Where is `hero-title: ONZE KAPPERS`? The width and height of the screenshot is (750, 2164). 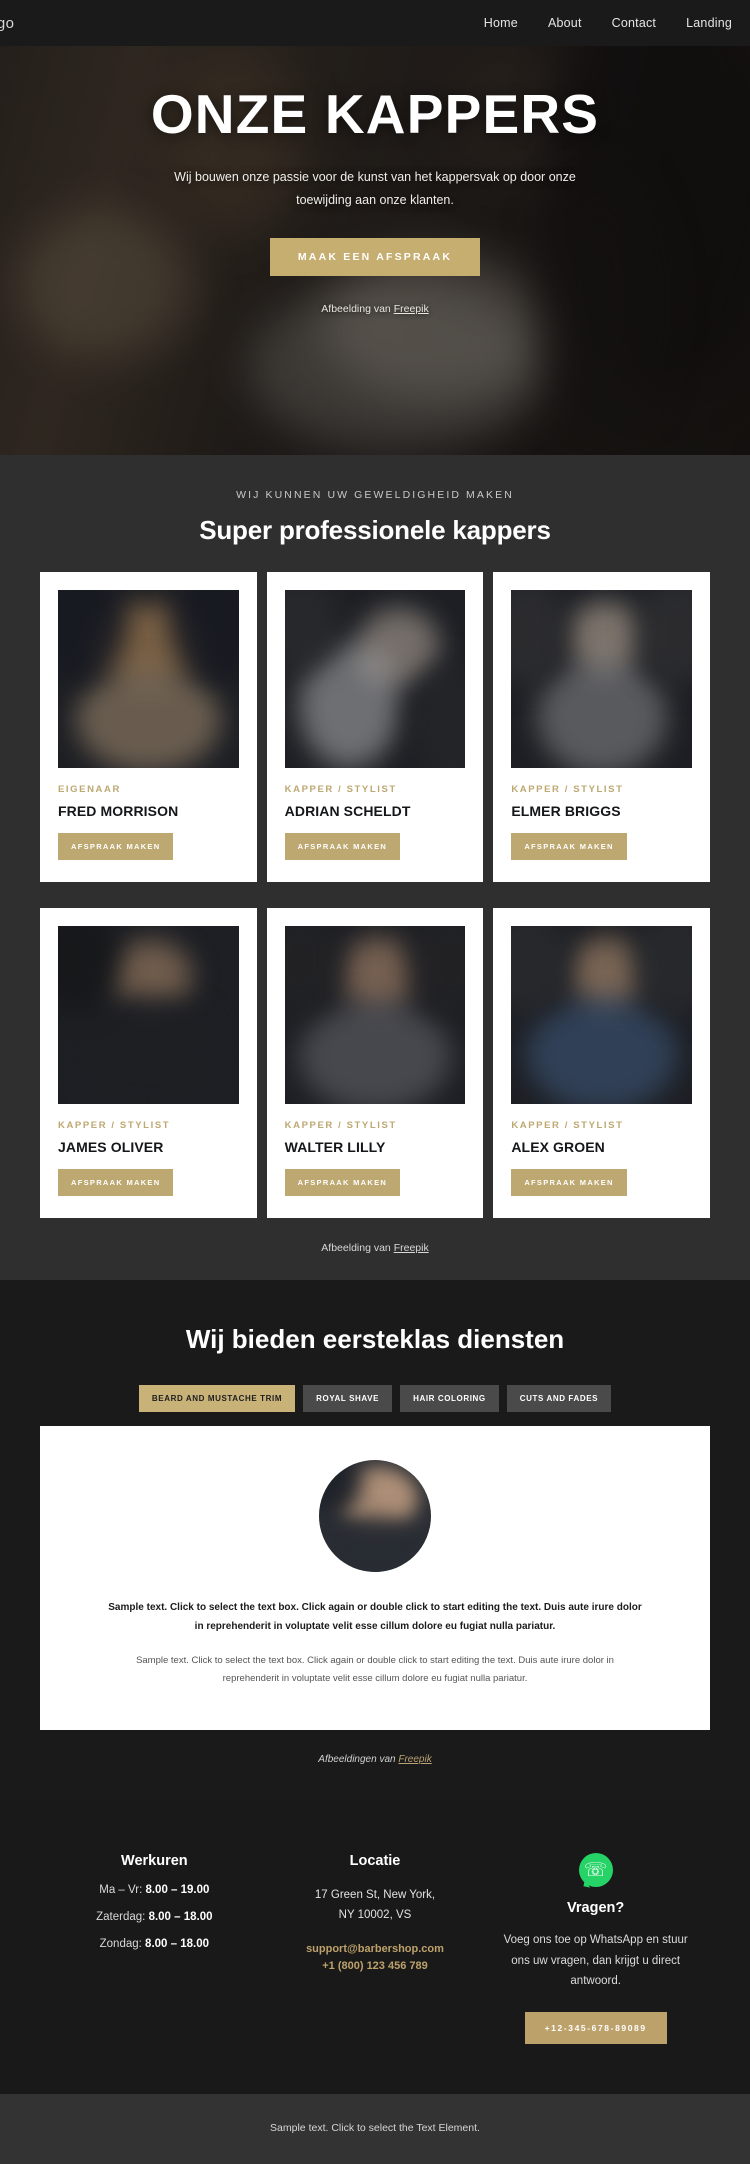
hero-title: ONZE KAPPERS is located at coordinates (375, 114).